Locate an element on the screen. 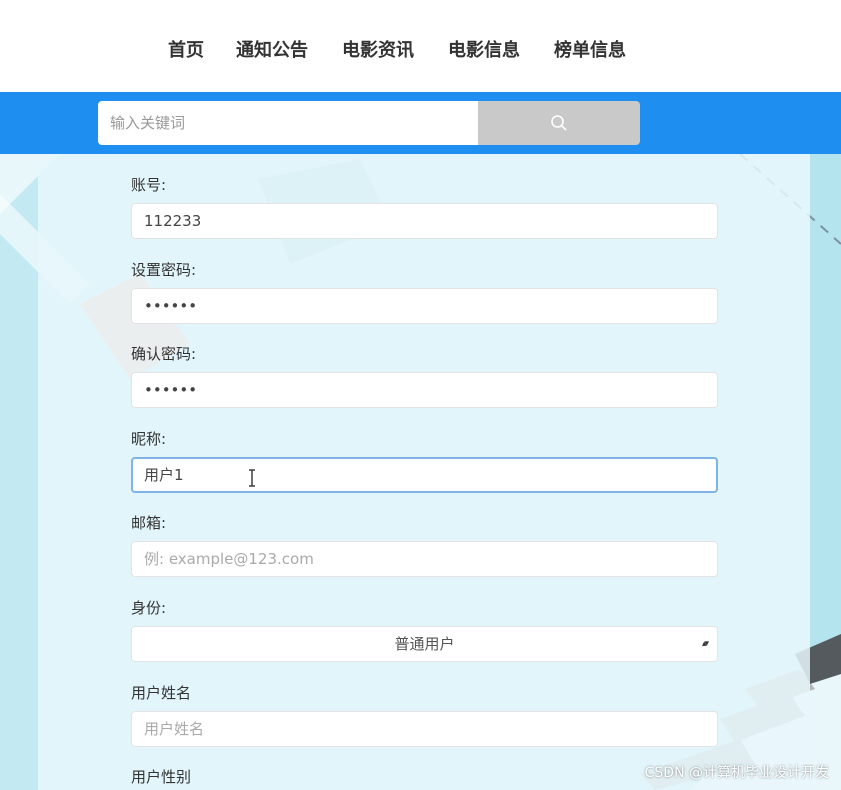  account-label: 账号: is located at coordinates (149, 185).